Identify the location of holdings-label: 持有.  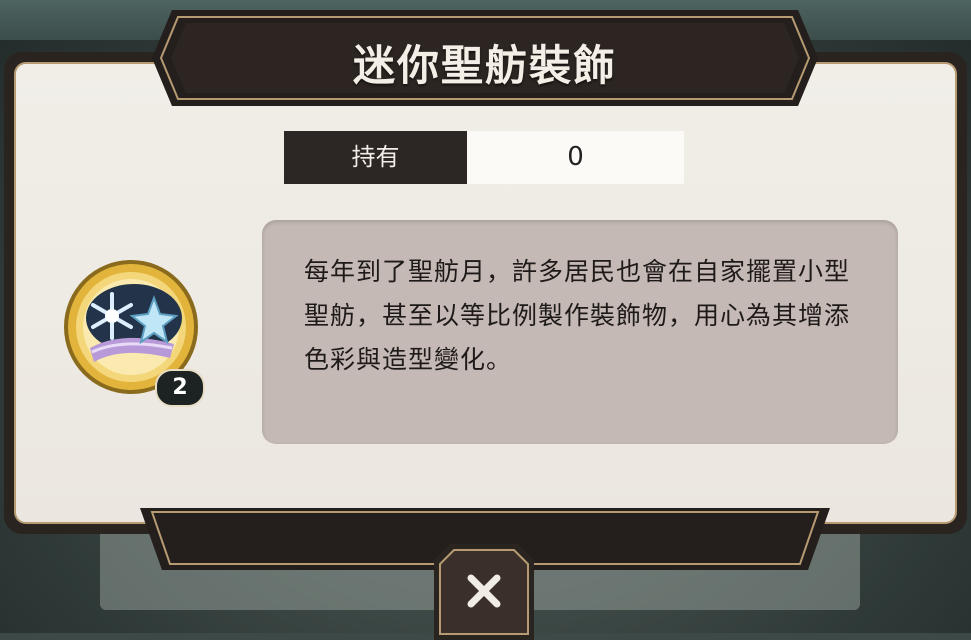
(375, 157).